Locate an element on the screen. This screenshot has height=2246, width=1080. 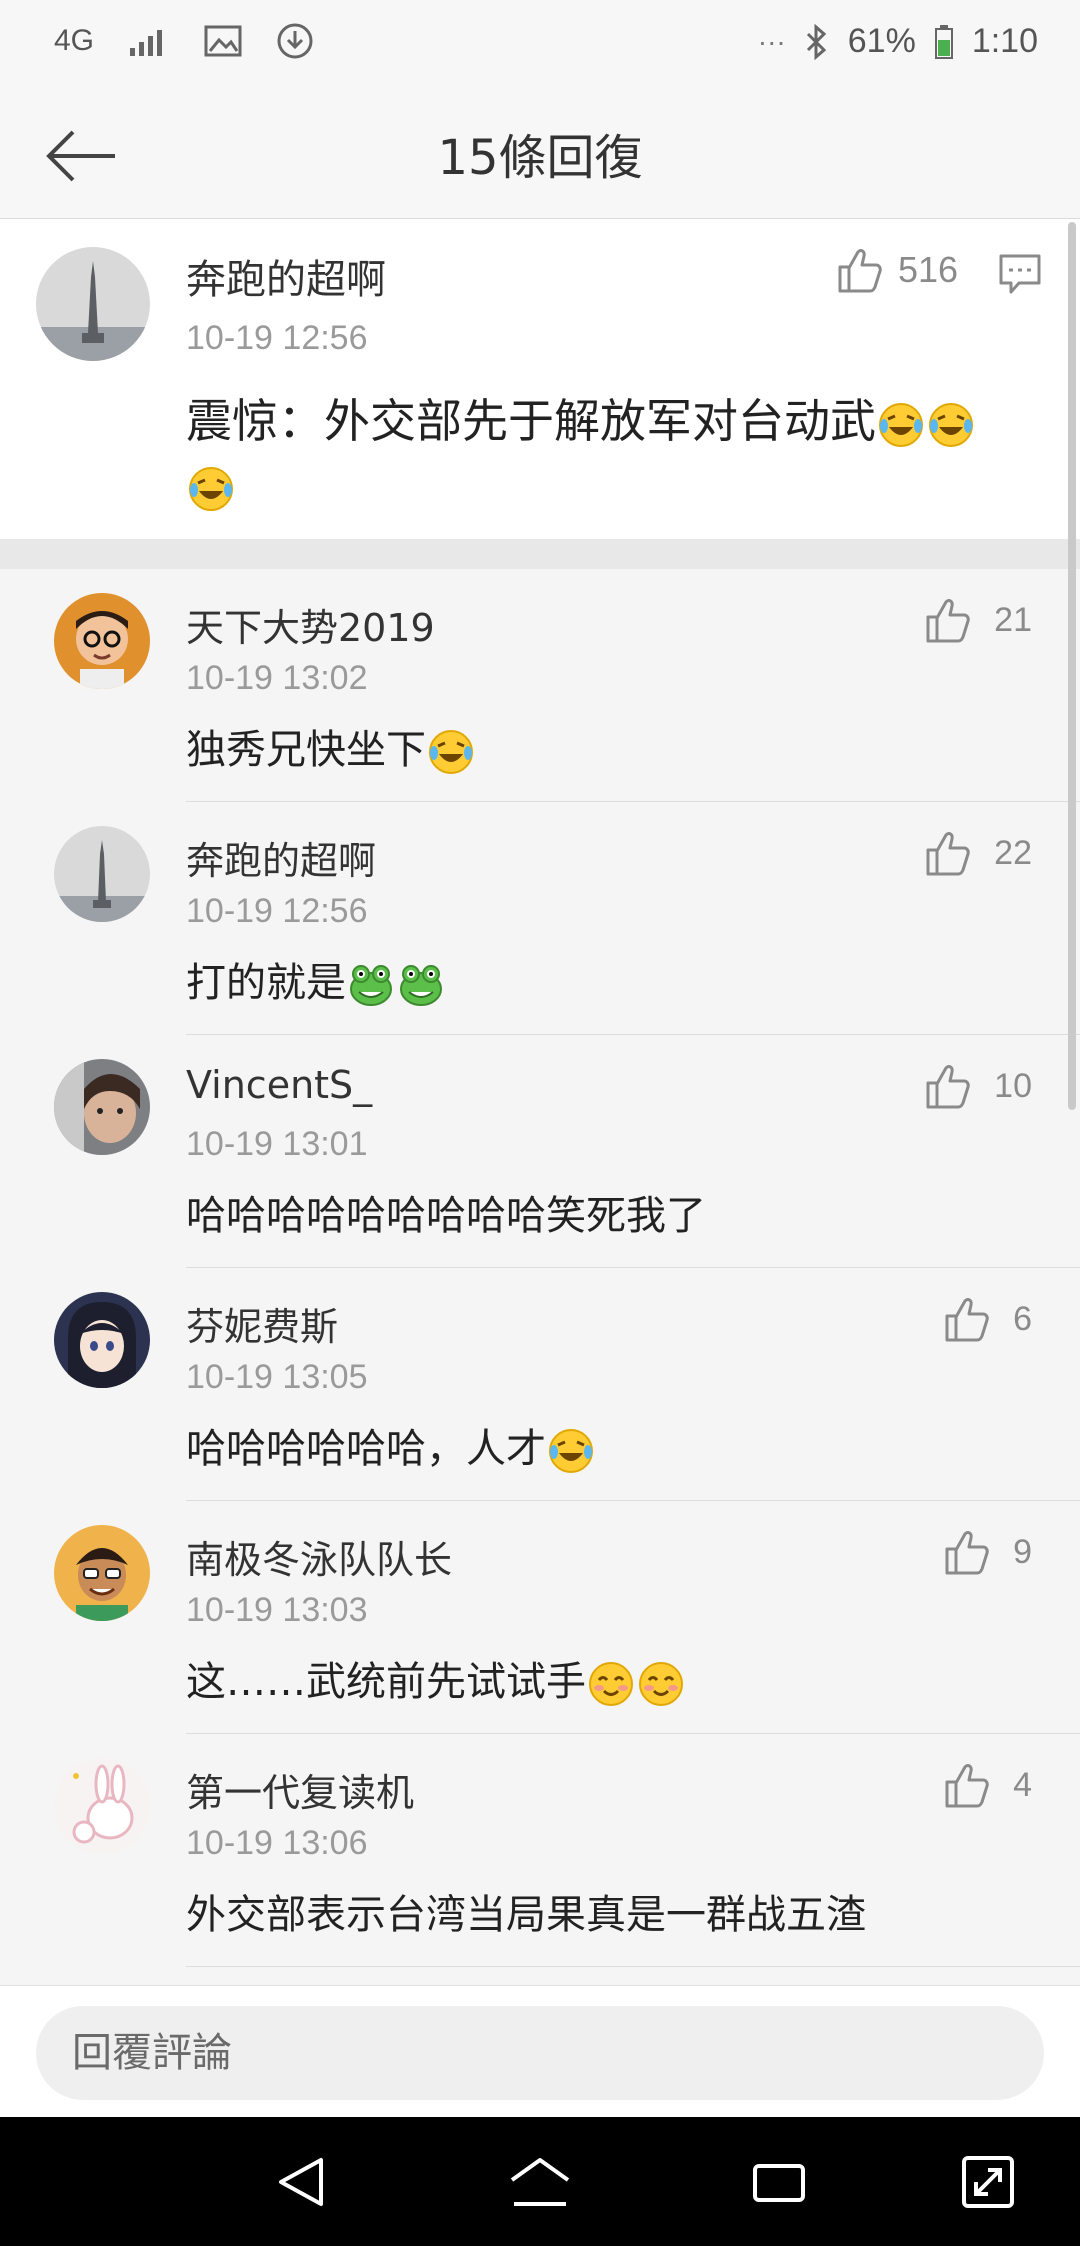
reply-text: 这……武统前先试试手 is located at coordinates (436, 1678).